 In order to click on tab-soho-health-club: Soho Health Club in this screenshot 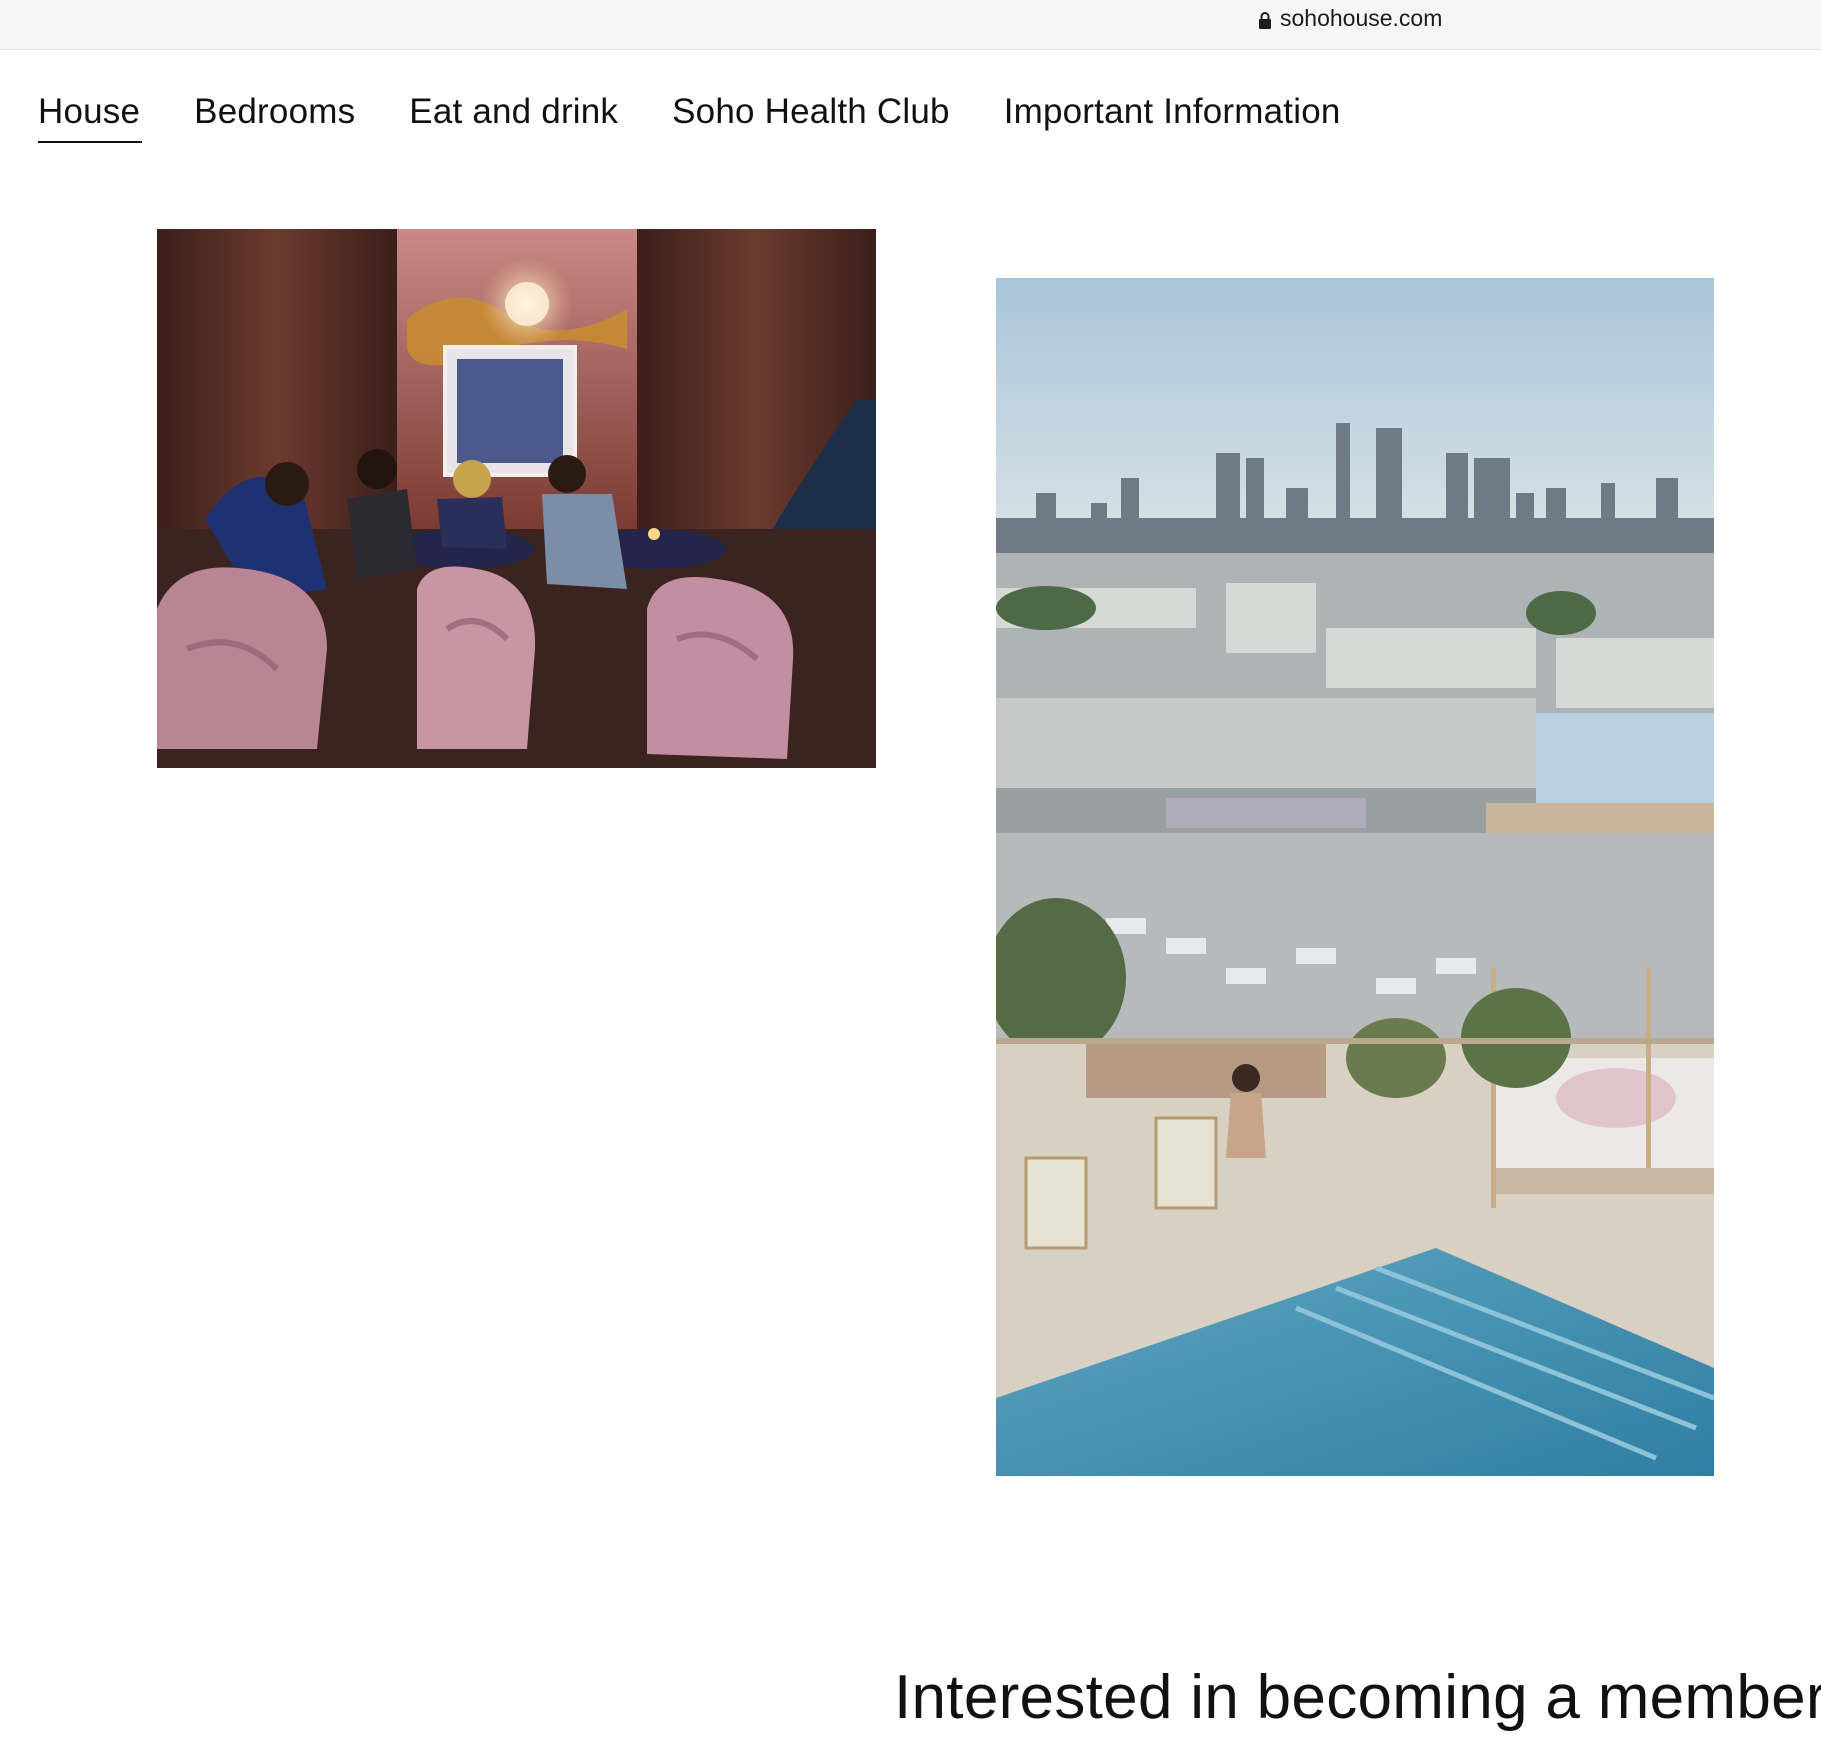, I will do `click(811, 114)`.